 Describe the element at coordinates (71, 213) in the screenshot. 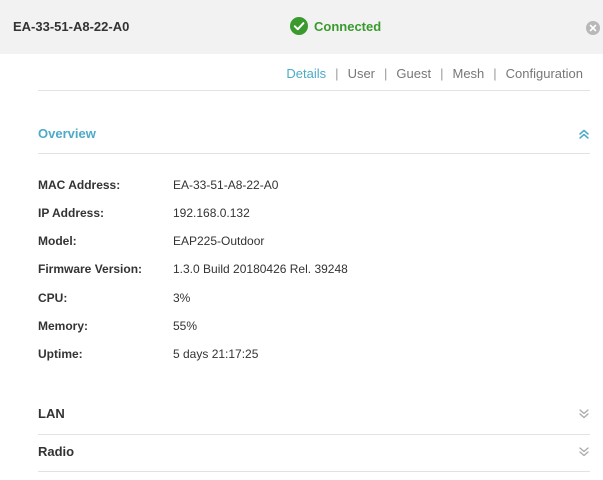

I see `ip-address-label: IP Address:` at that location.